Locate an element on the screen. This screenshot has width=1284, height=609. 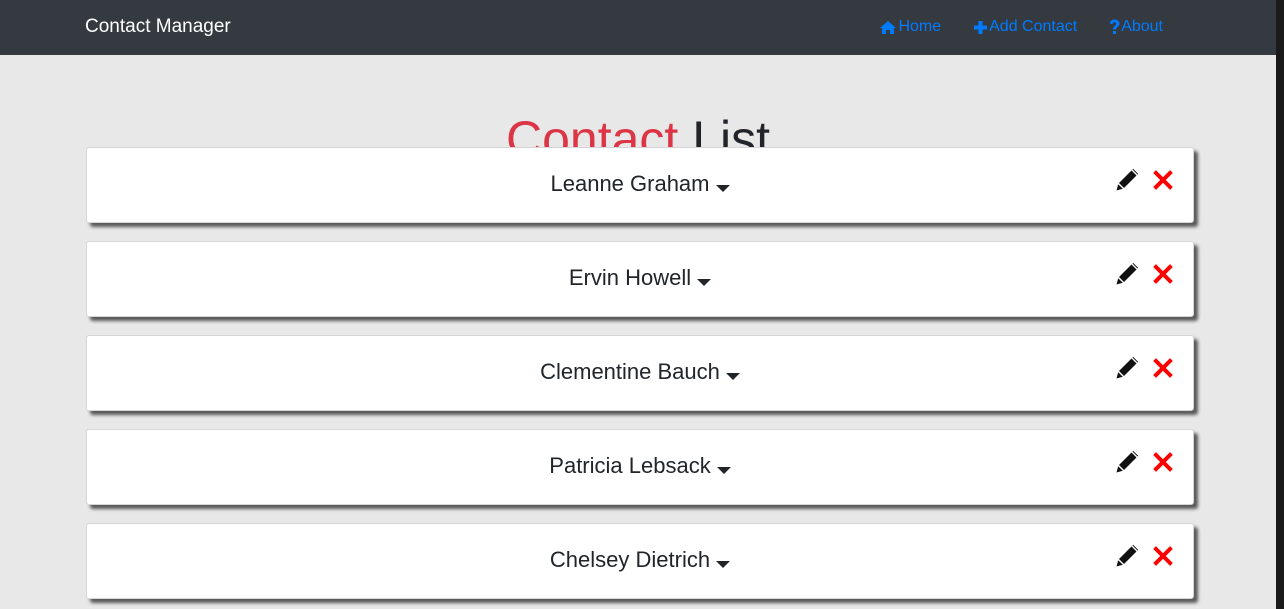
contact-name-toggle: Chelsey Dietrich is located at coordinates (640, 560).